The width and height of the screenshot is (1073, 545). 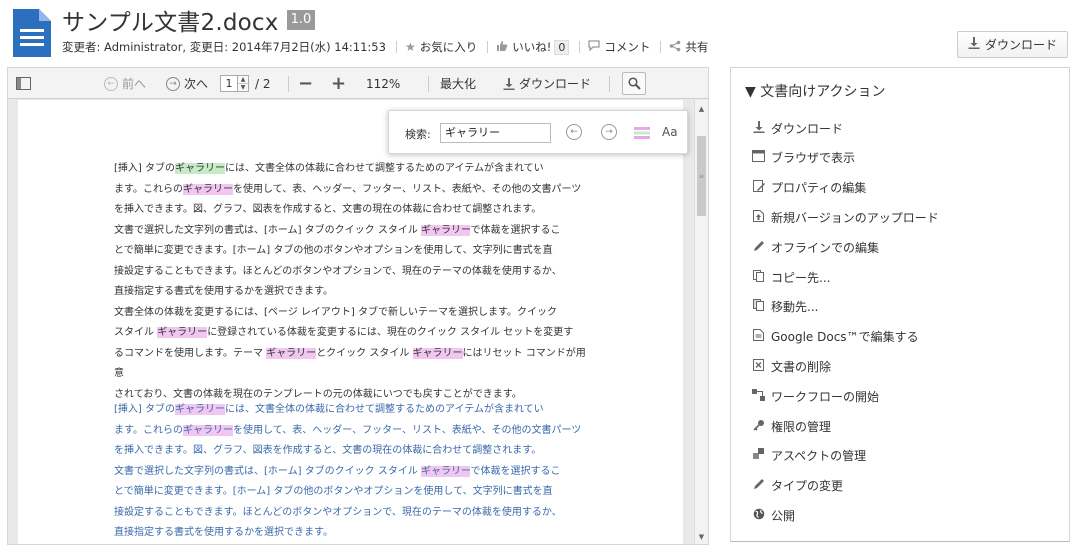 I want to click on page-number-input: 1, so click(x=229, y=83).